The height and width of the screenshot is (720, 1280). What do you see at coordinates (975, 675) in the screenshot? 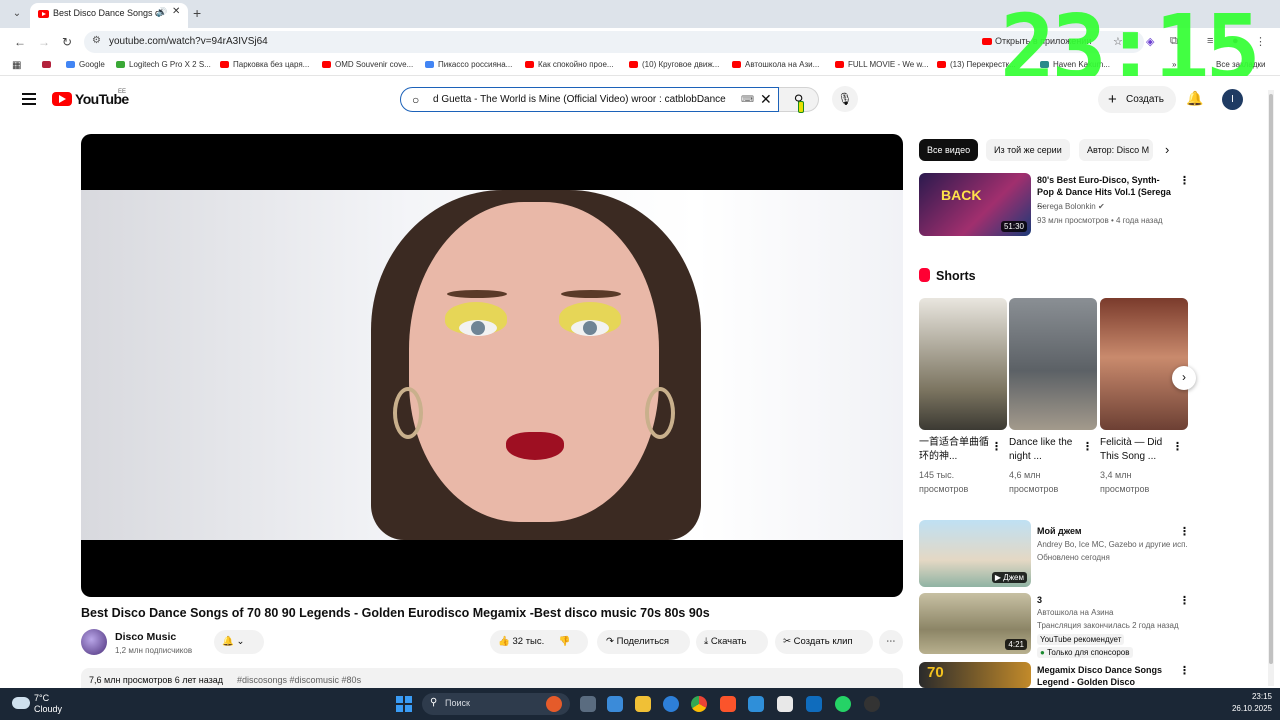
I see `related-thumbnail: 70` at bounding box center [975, 675].